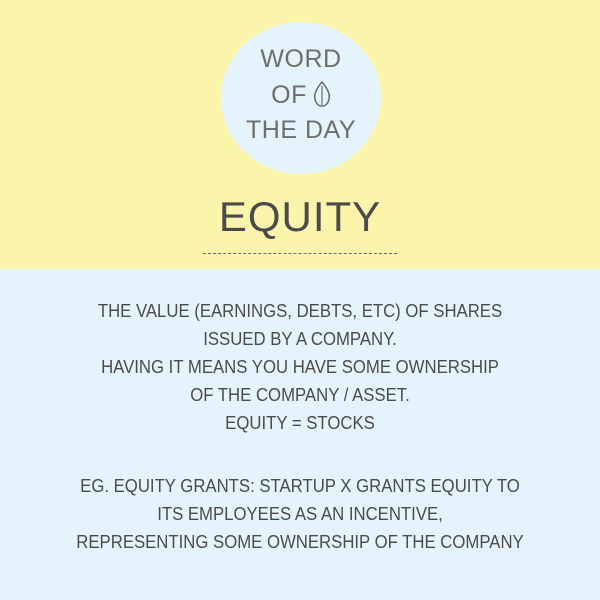 This screenshot has height=600, width=600. I want to click on definition-line: EQUITY = STOCKS, so click(300, 423).